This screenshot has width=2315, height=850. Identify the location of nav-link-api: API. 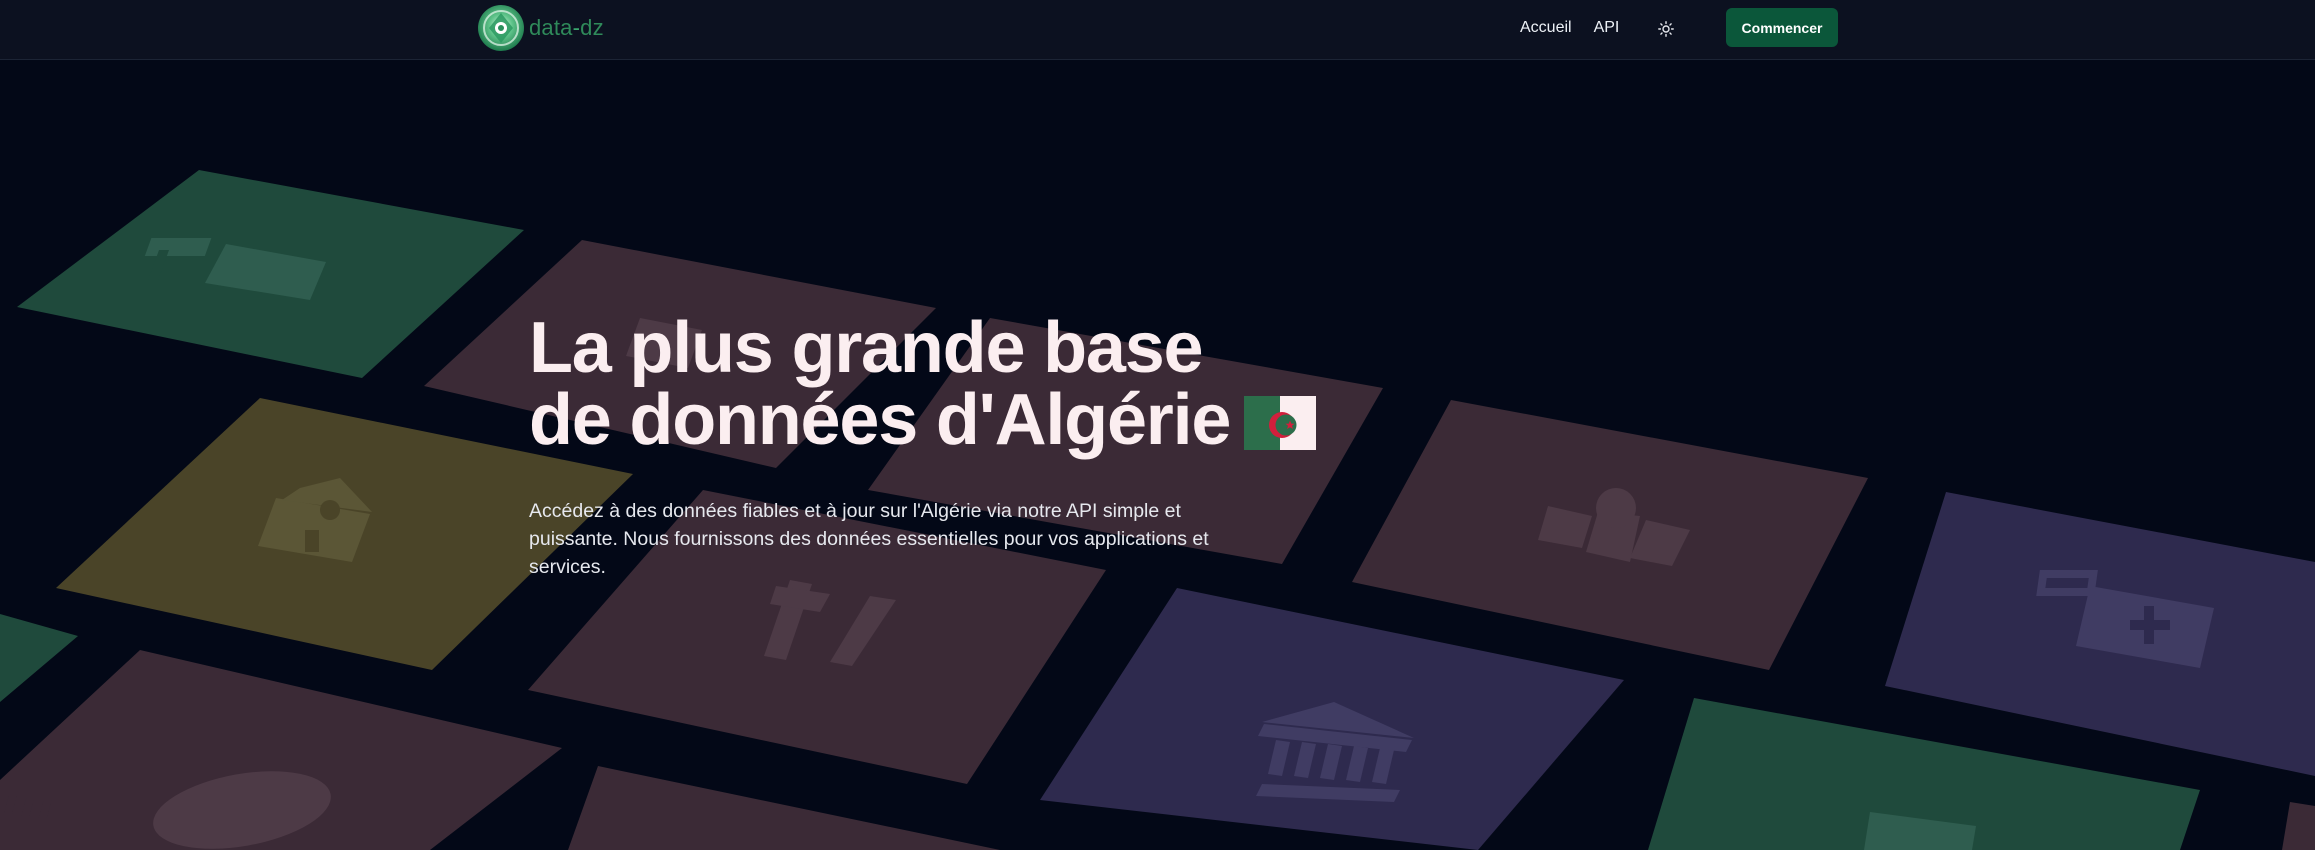
(1607, 28).